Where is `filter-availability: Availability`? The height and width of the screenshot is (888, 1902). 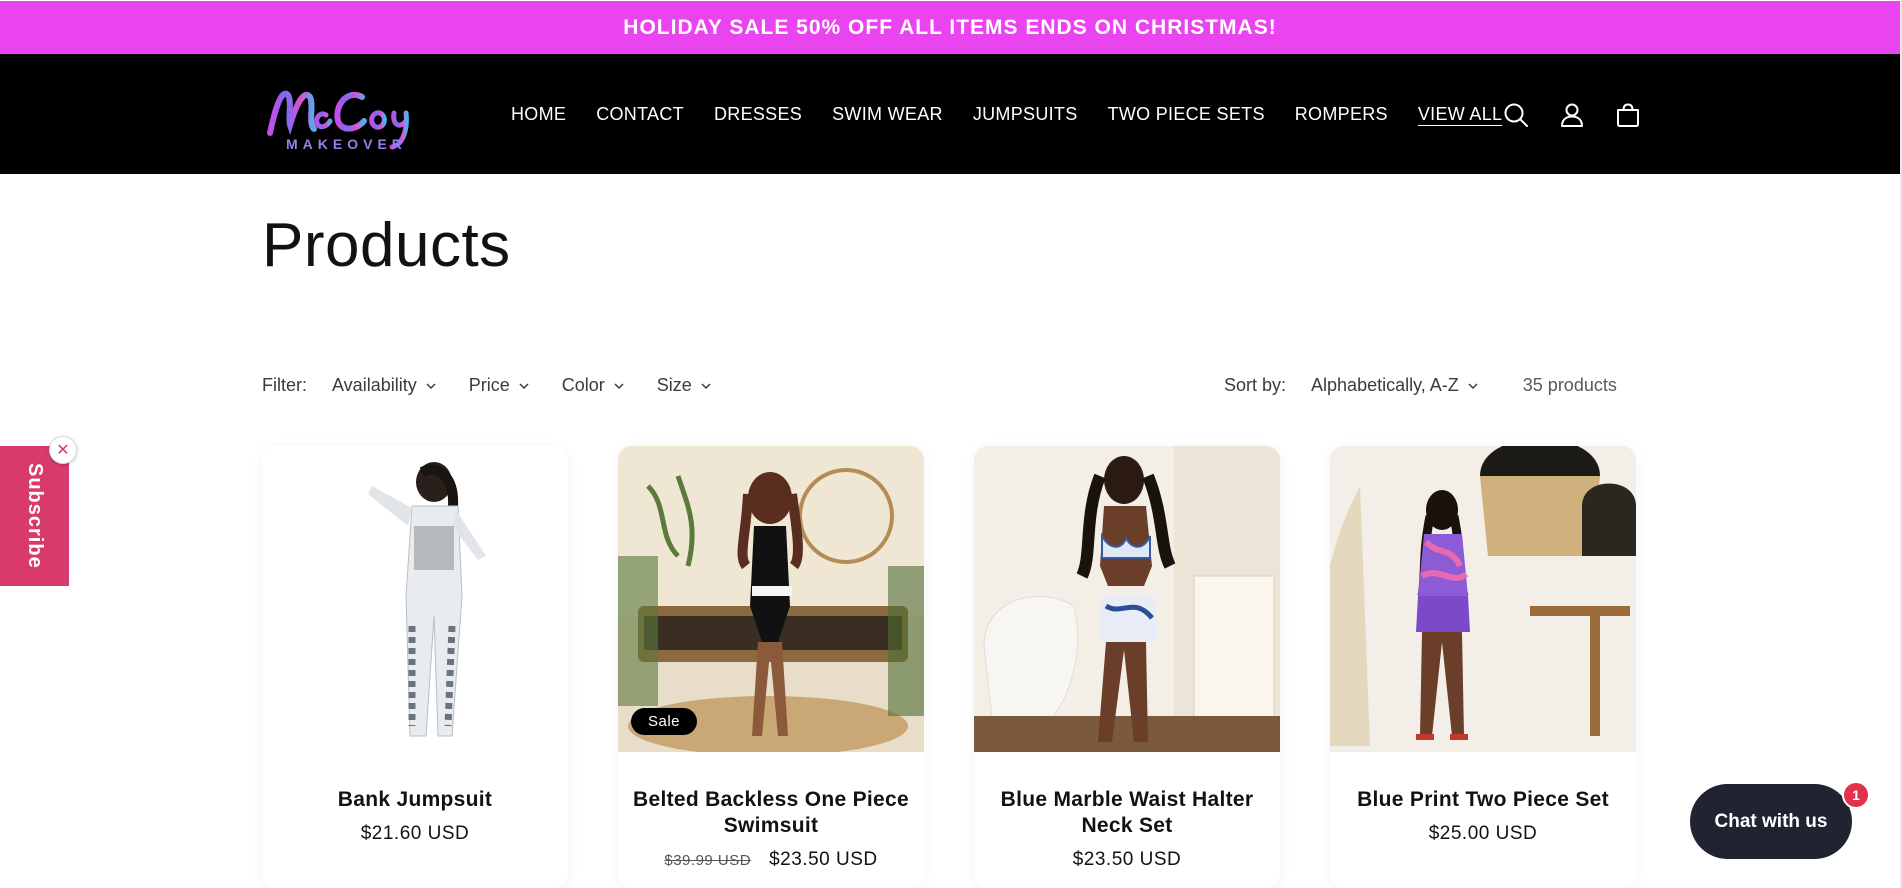 filter-availability: Availability is located at coordinates (384, 385).